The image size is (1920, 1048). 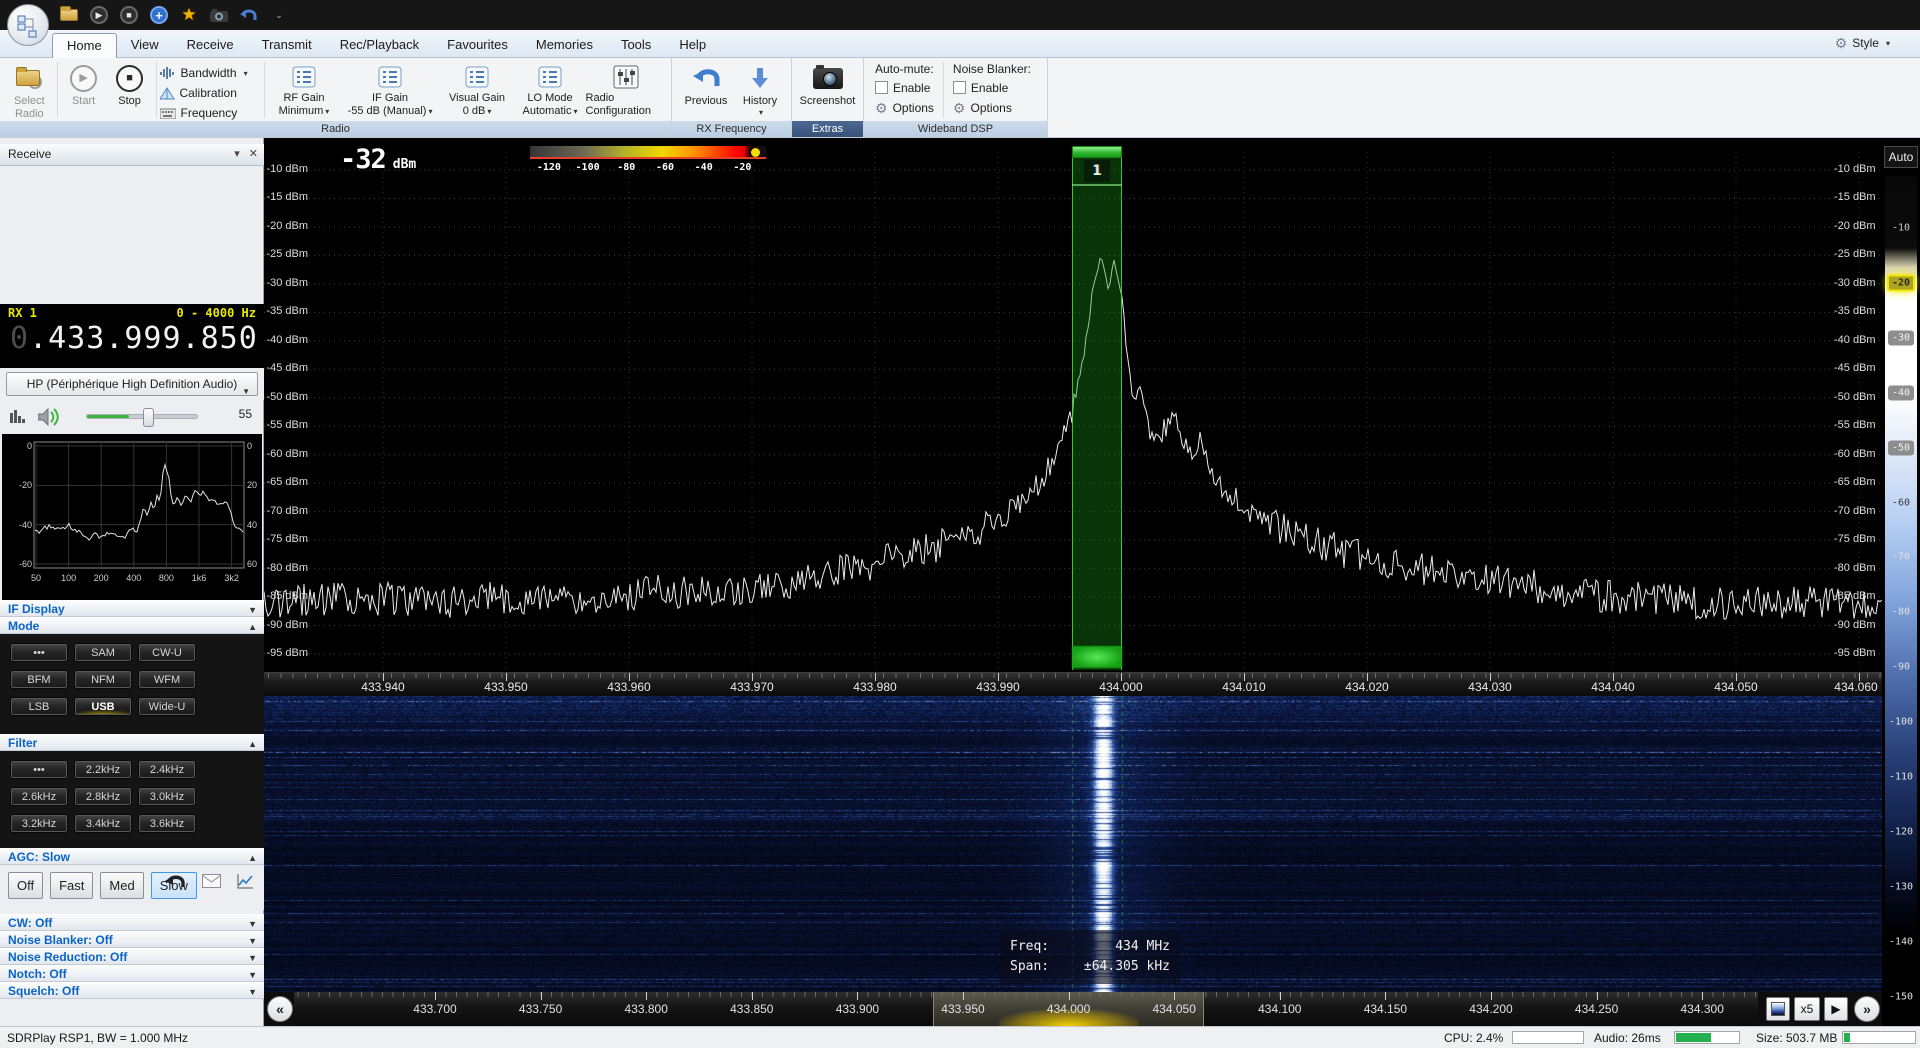 I want to click on calibration-button: Calibration, so click(x=210, y=93).